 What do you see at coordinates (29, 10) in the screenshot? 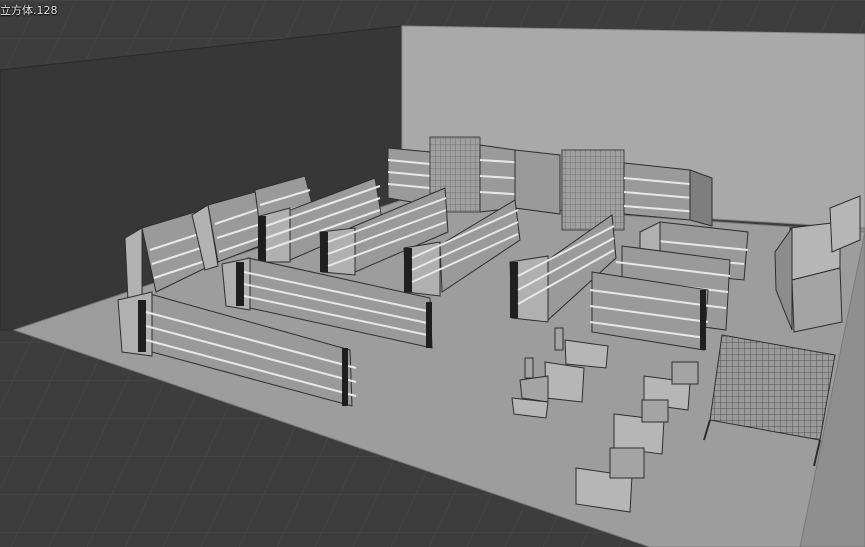
I see `active-object-label: 立方体.128` at bounding box center [29, 10].